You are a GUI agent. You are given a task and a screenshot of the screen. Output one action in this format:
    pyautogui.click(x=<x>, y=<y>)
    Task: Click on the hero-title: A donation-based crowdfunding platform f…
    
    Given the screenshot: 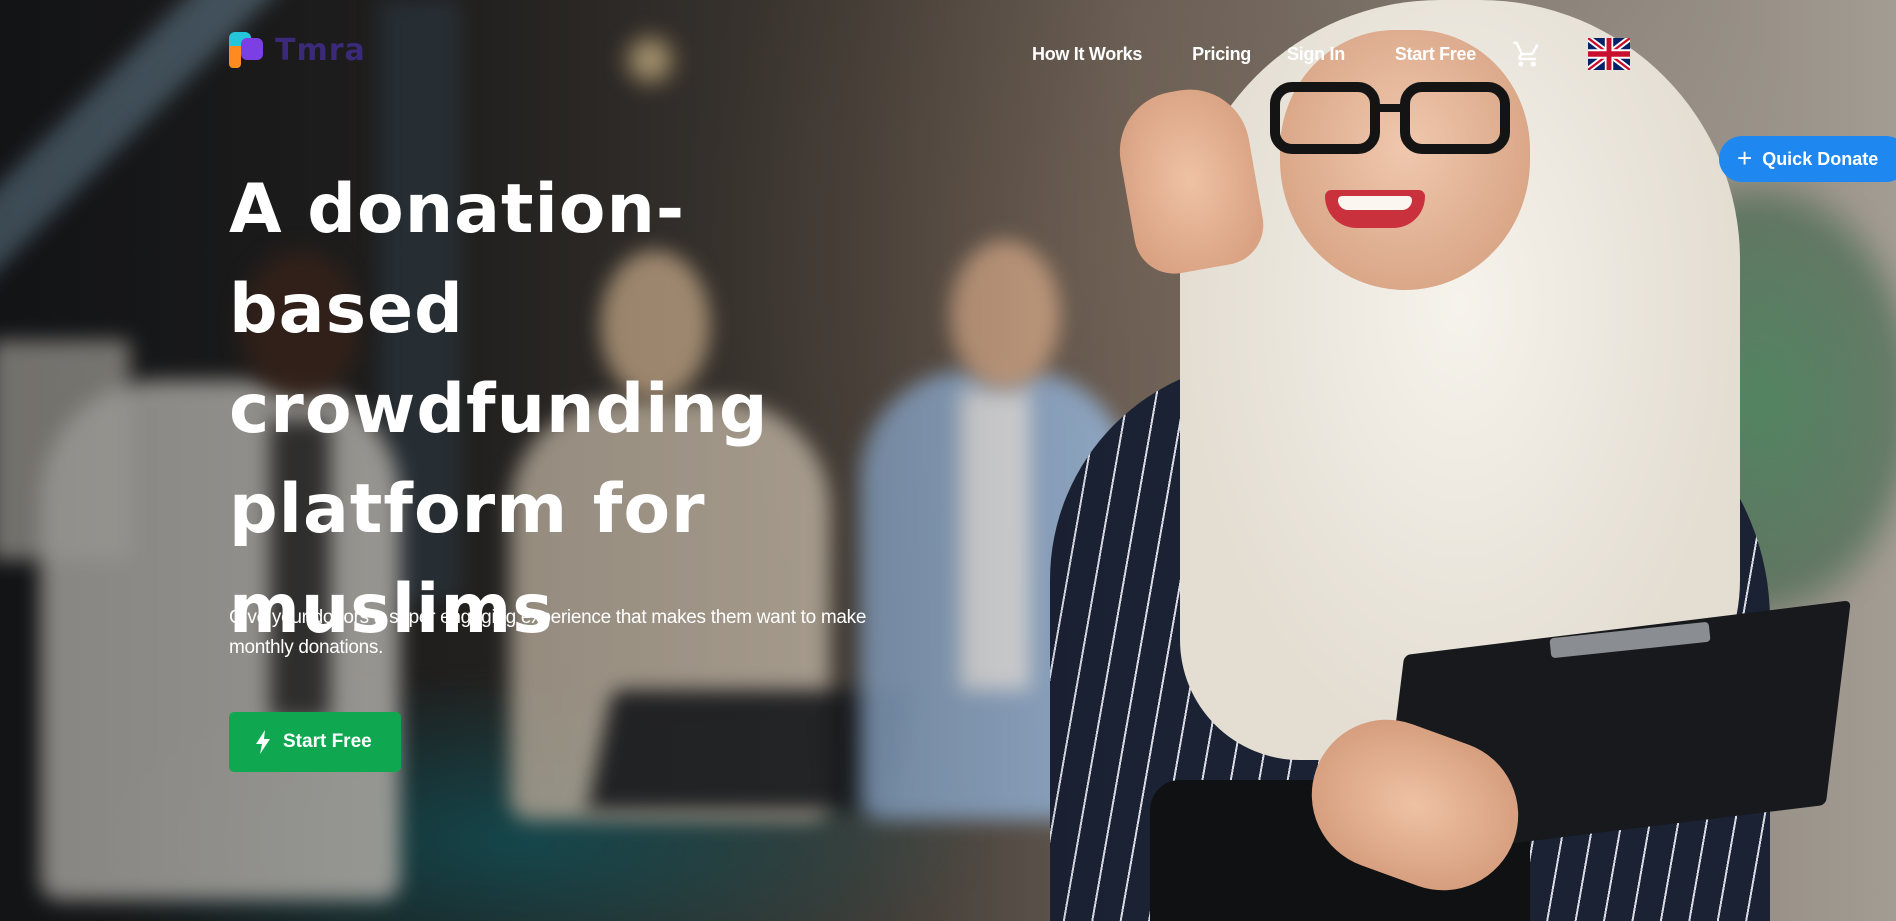 What is the action you would take?
    pyautogui.click(x=499, y=409)
    